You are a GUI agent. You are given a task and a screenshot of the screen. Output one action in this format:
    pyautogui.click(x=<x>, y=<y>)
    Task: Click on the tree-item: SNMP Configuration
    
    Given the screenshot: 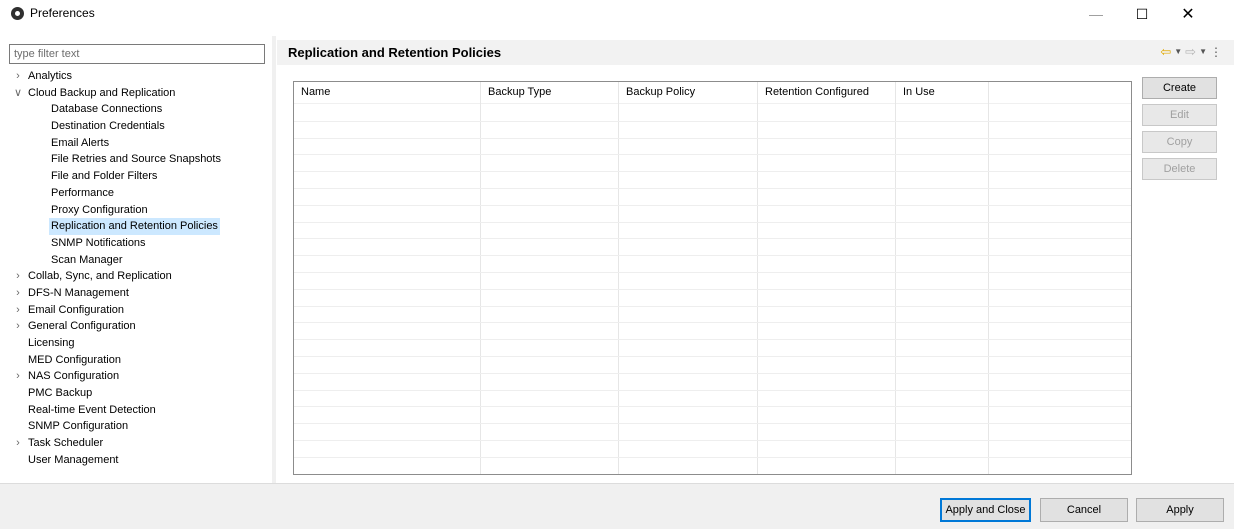 What is the action you would take?
    pyautogui.click(x=138, y=426)
    